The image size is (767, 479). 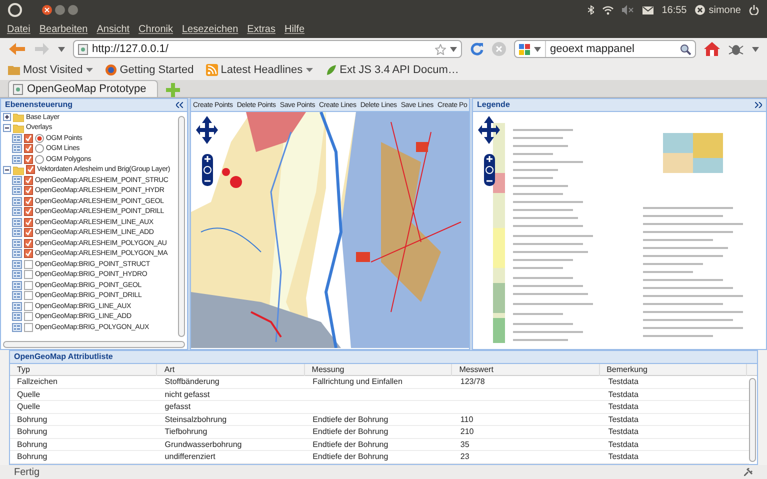 What do you see at coordinates (464, 444) in the screenshot?
I see `table-cell-text: 35` at bounding box center [464, 444].